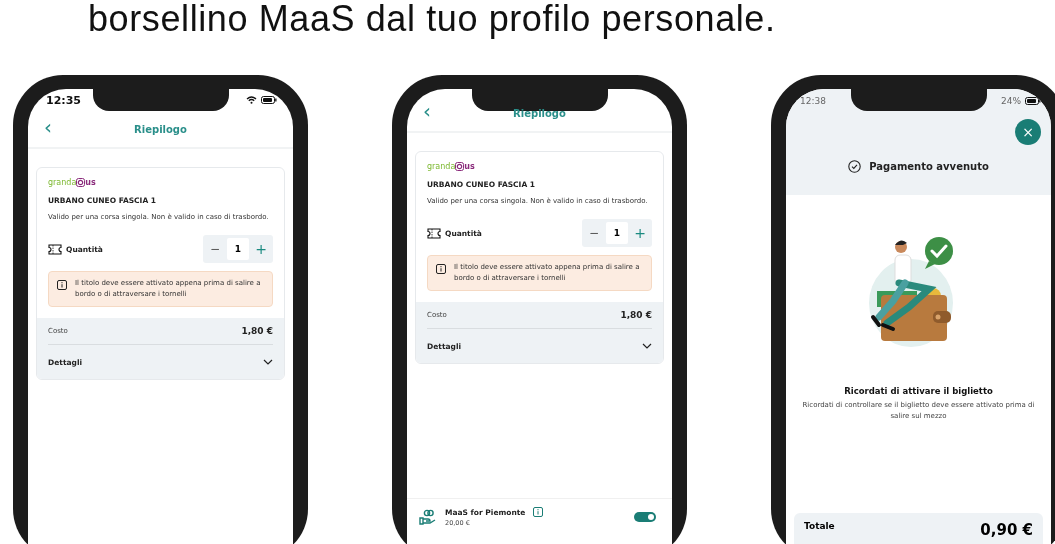 Image resolution: width=1055 pixels, height=544 pixels. I want to click on status-time: 12:38, so click(813, 101).